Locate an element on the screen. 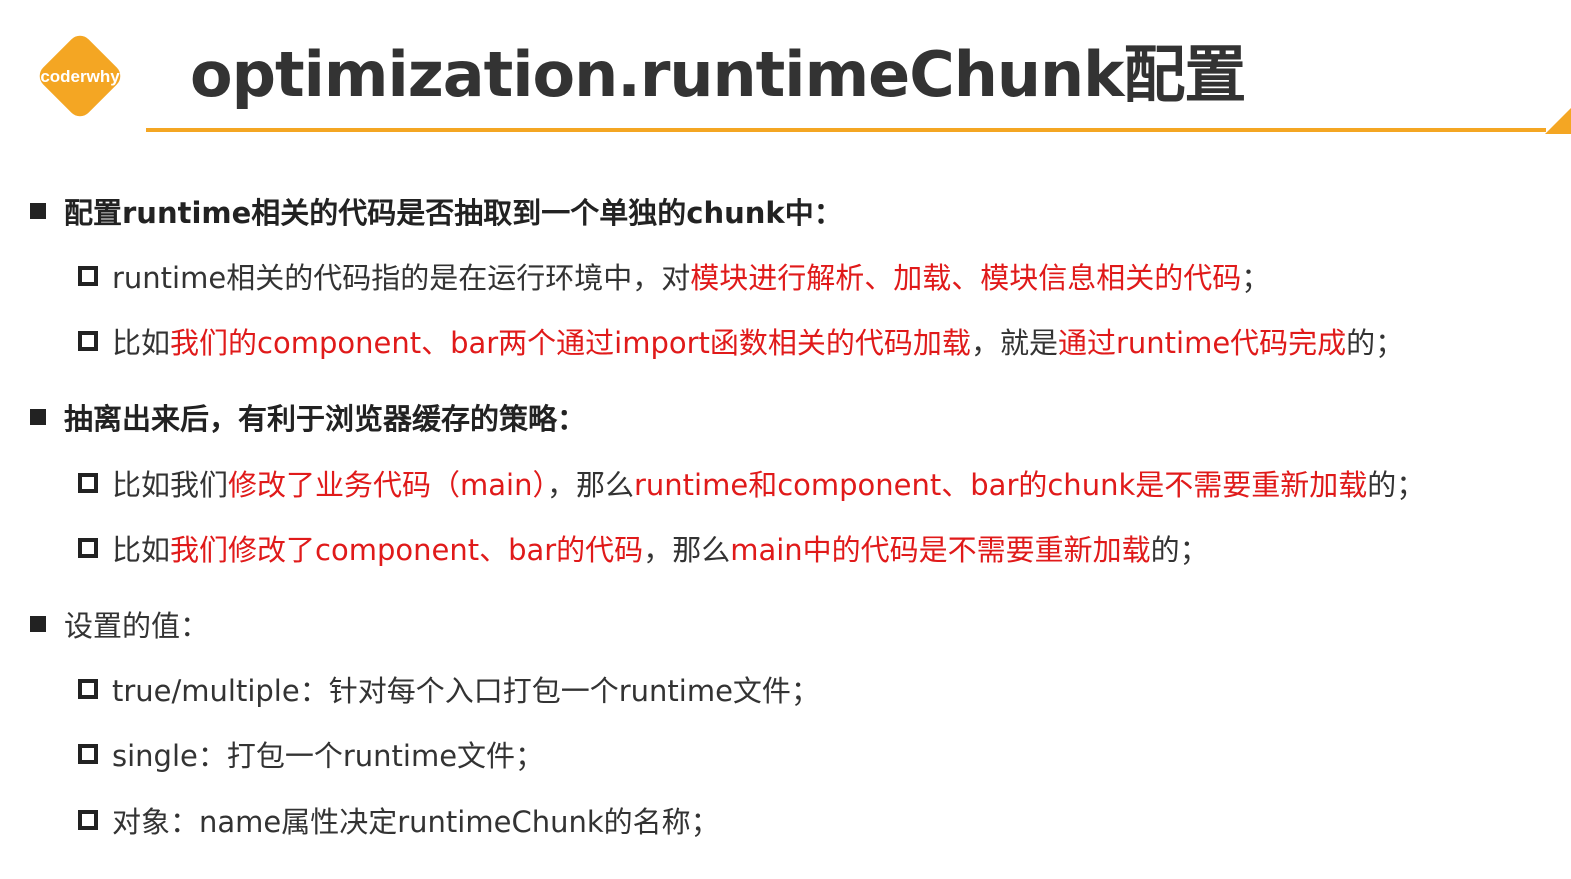 The height and width of the screenshot is (879, 1571). section-heading: 配置runtime相关的代码是否抽取到一个单独的chunk中： is located at coordinates (436, 211).